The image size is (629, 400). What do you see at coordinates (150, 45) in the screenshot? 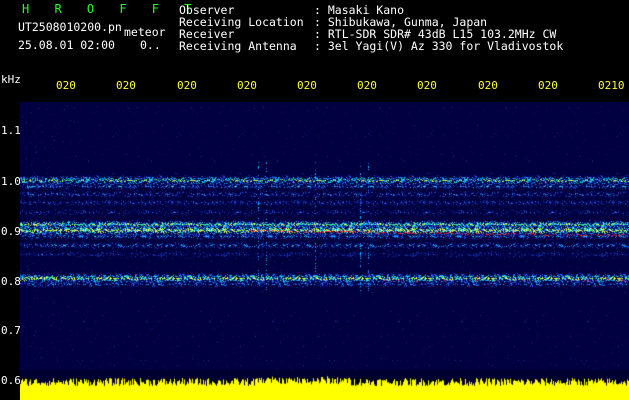
I see `marker: 0..` at bounding box center [150, 45].